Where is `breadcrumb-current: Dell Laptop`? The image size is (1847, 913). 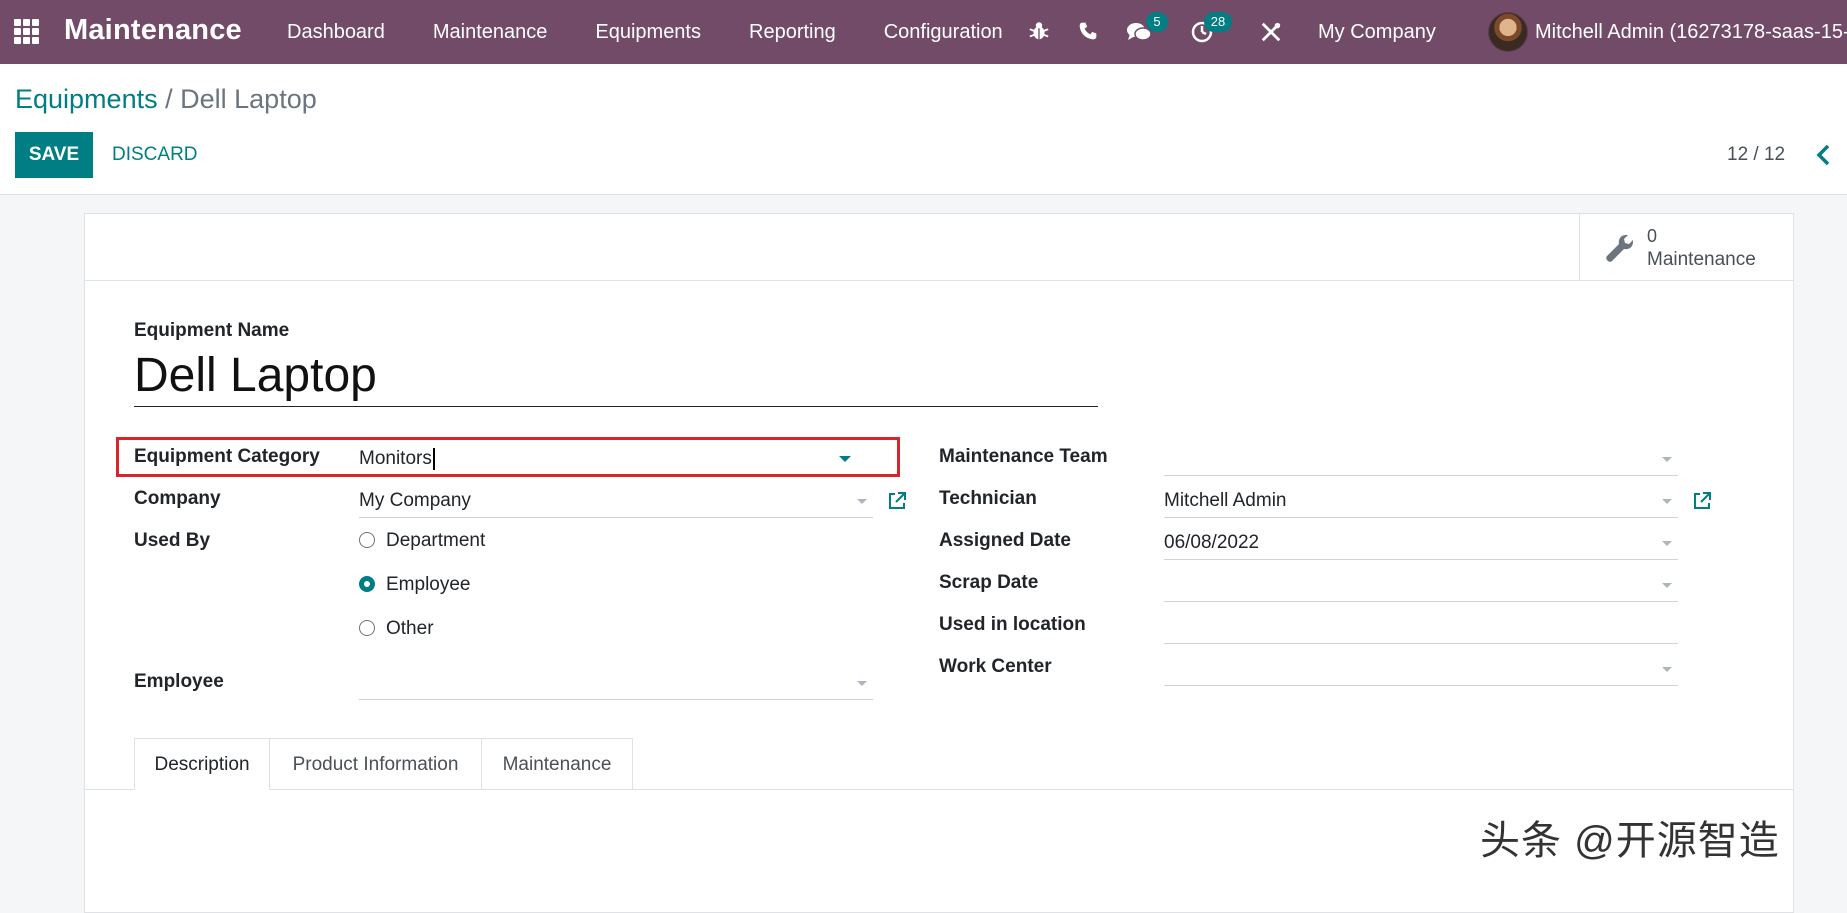
breadcrumb-current: Dell Laptop is located at coordinates (248, 99).